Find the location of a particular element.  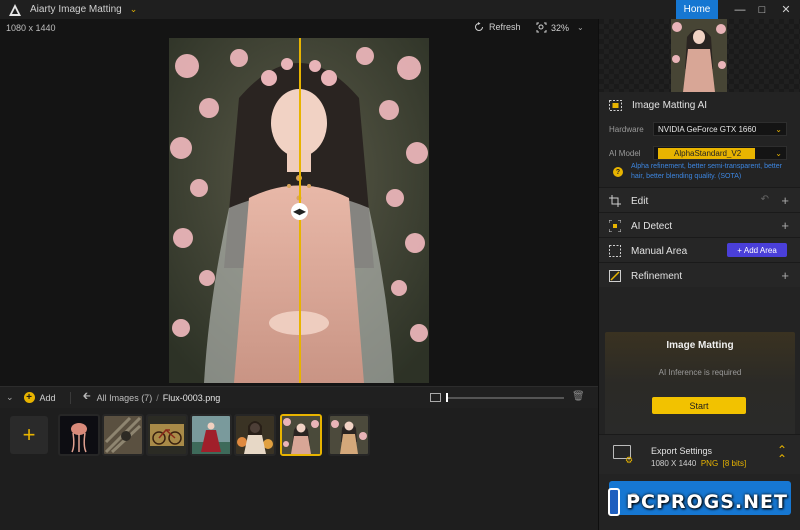

export-settings-summary: 1080 X 1440 PNG [8 bits] is located at coordinates (698, 463).